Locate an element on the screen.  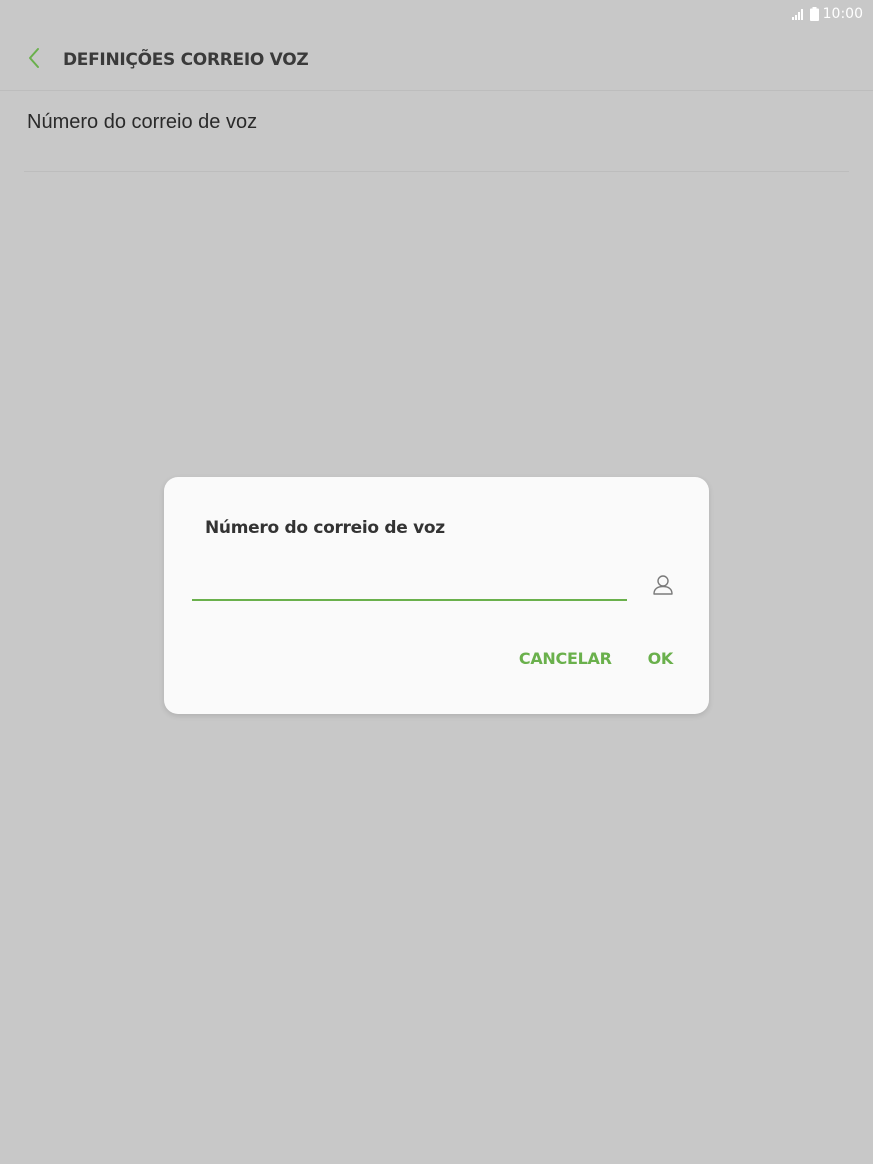
status-time: 10:00 is located at coordinates (842, 14).